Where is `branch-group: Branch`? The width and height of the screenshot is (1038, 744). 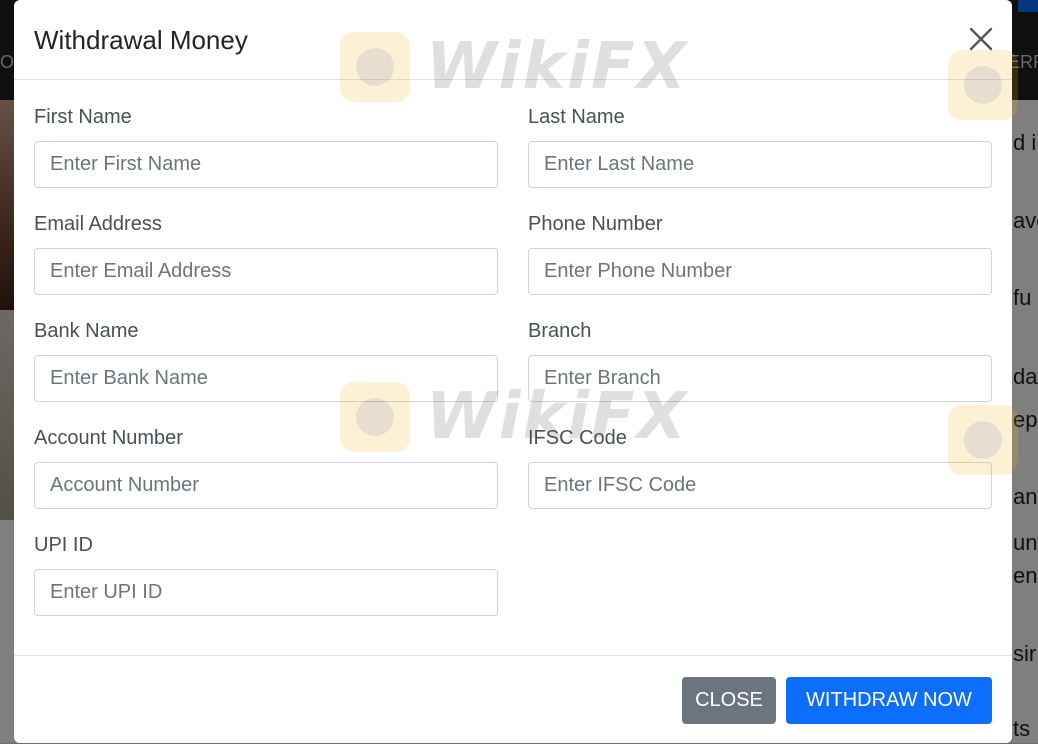
branch-group: Branch is located at coordinates (760, 359).